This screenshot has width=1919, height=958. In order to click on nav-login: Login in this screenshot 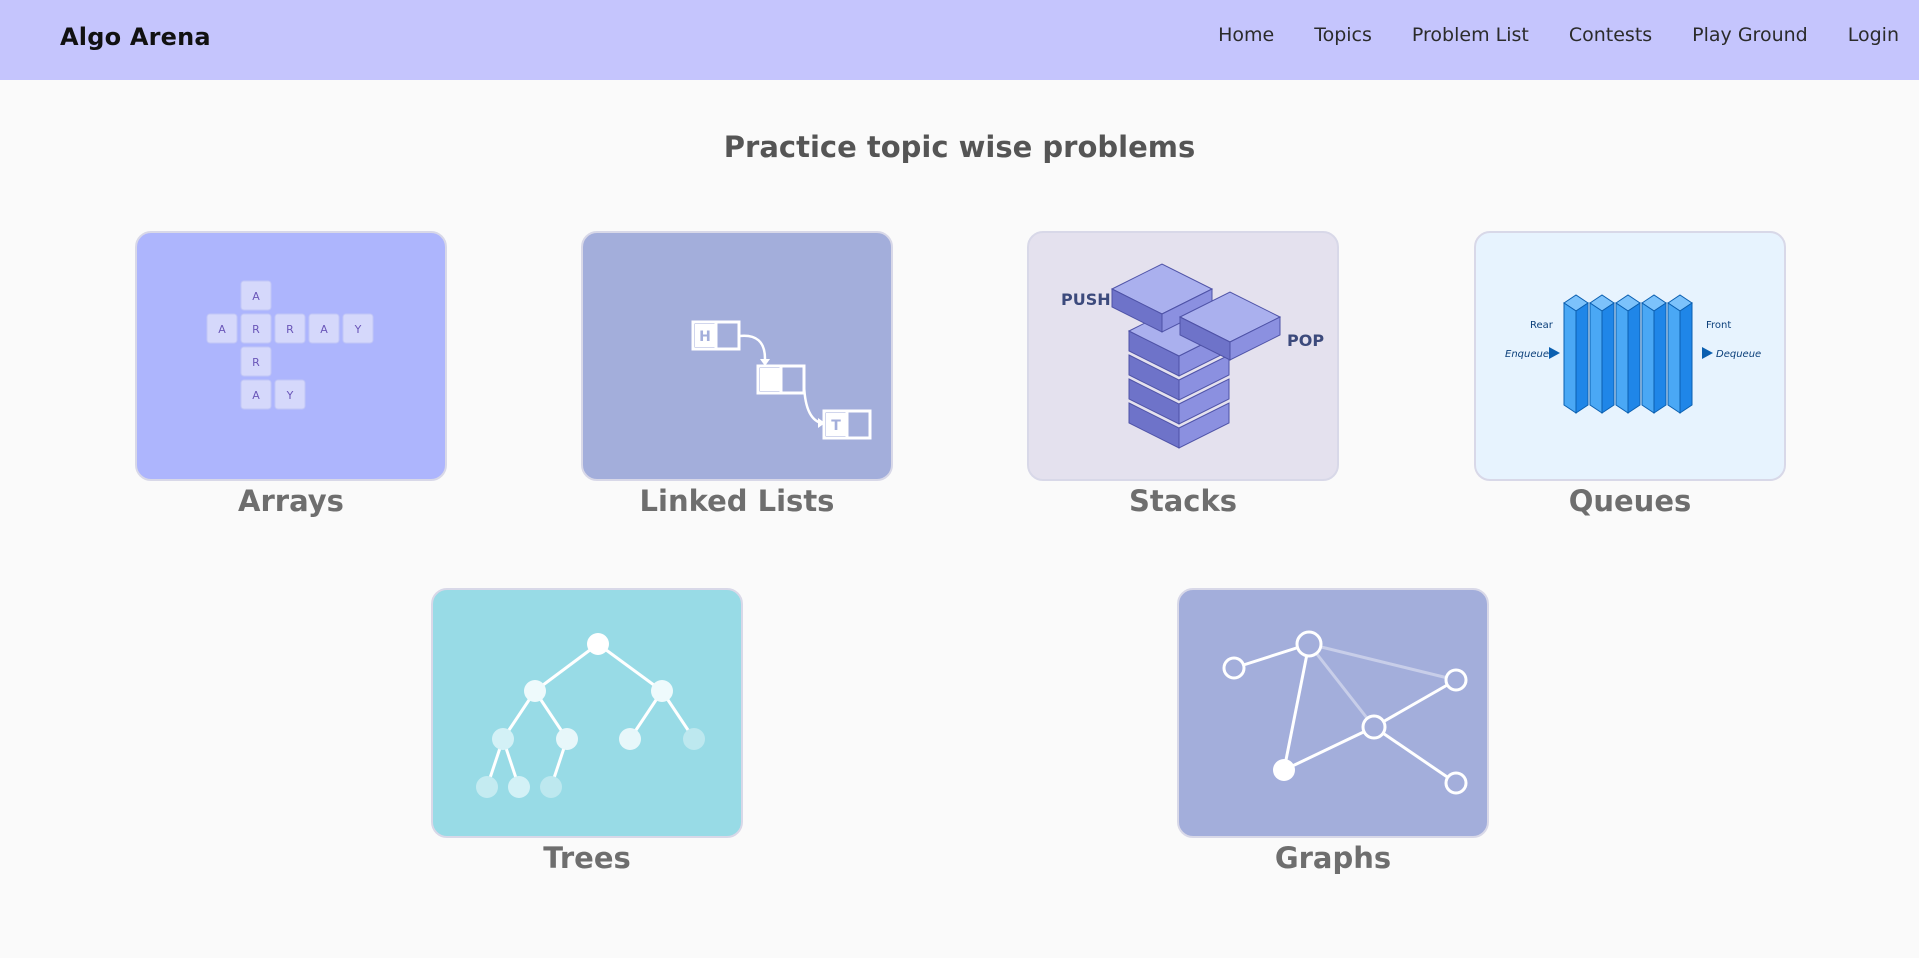, I will do `click(1873, 35)`.